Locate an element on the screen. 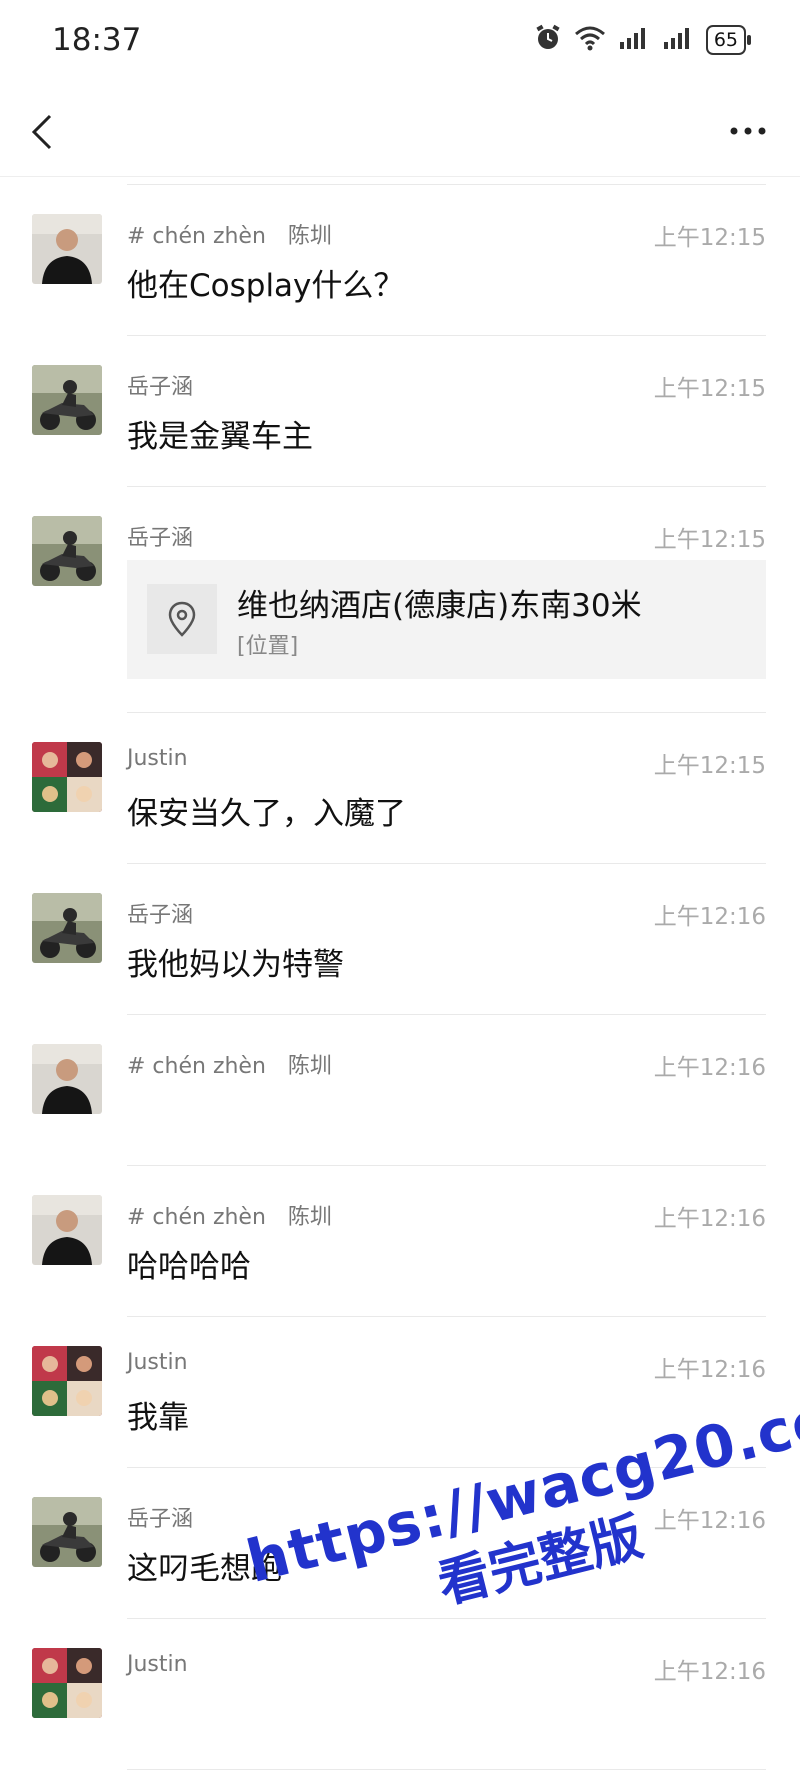 The height and width of the screenshot is (1781, 800). alarm-icon is located at coordinates (548, 40).